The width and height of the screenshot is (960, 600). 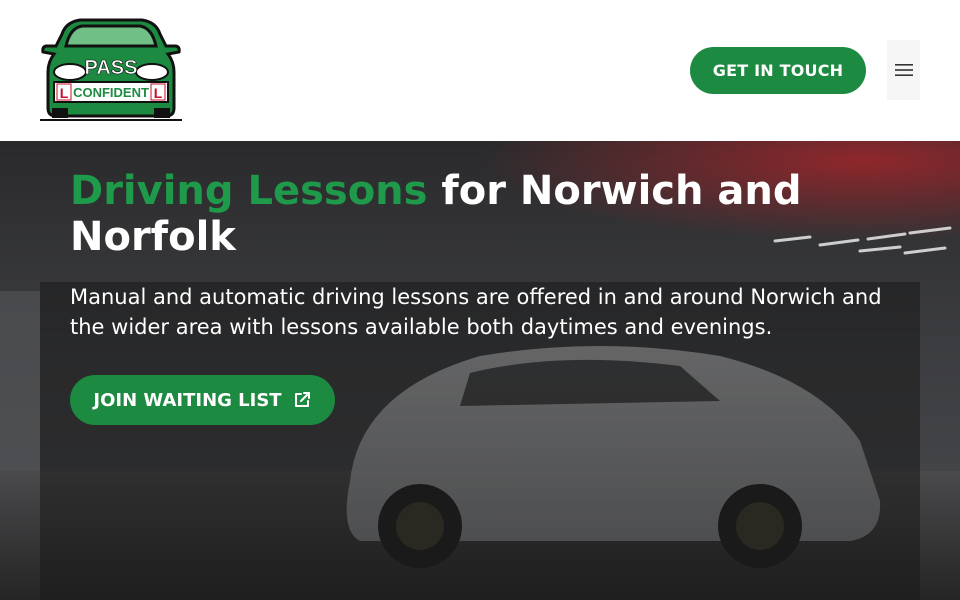 What do you see at coordinates (64, 93) in the screenshot?
I see `l-plate-left: L` at bounding box center [64, 93].